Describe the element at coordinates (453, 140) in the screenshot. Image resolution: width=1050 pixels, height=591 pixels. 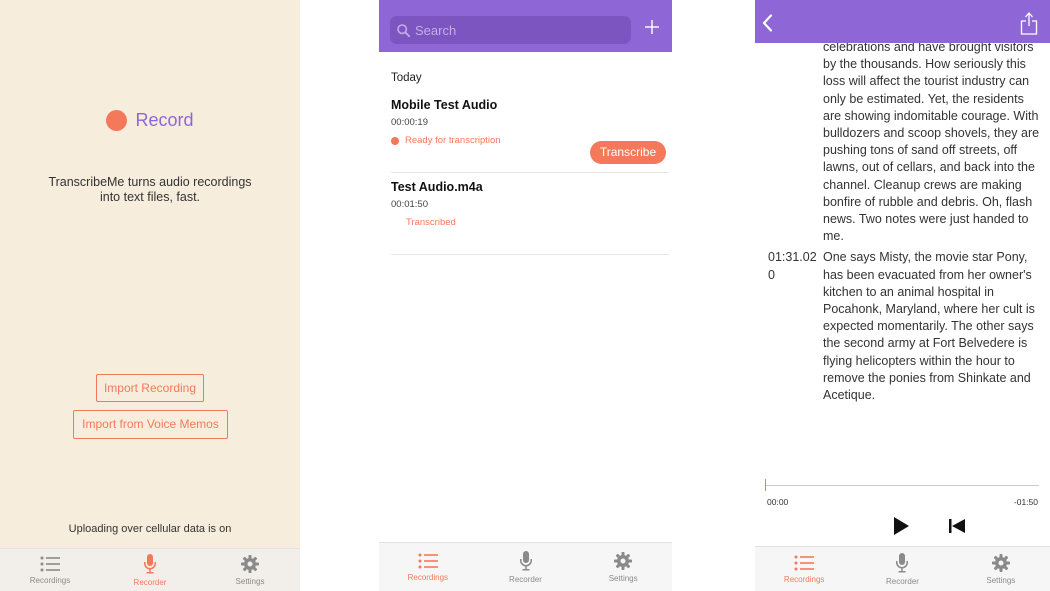
I see `recording-status-text: Ready for transcription` at that location.